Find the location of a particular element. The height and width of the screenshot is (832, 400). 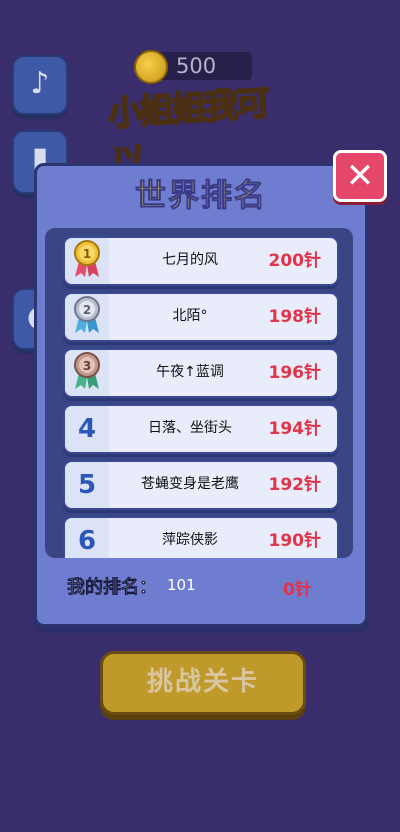

rank-badge: 2 is located at coordinates (87, 317).